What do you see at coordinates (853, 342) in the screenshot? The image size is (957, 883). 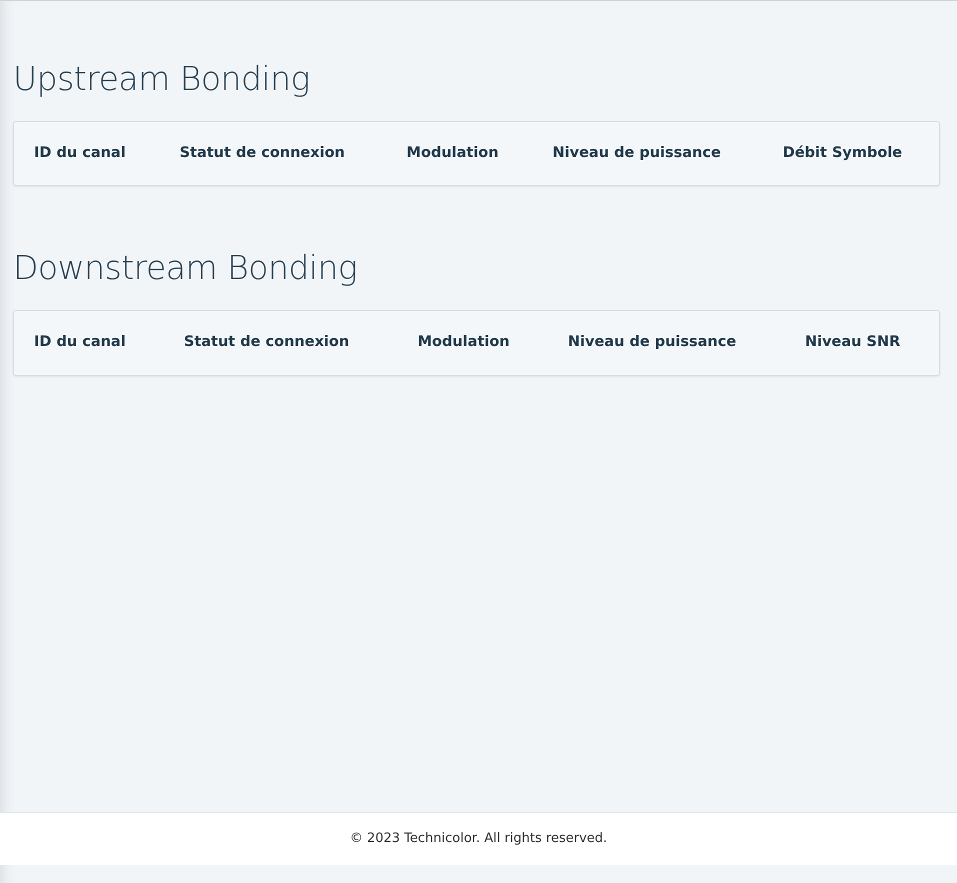 I see `column-header: Niveau SNR` at bounding box center [853, 342].